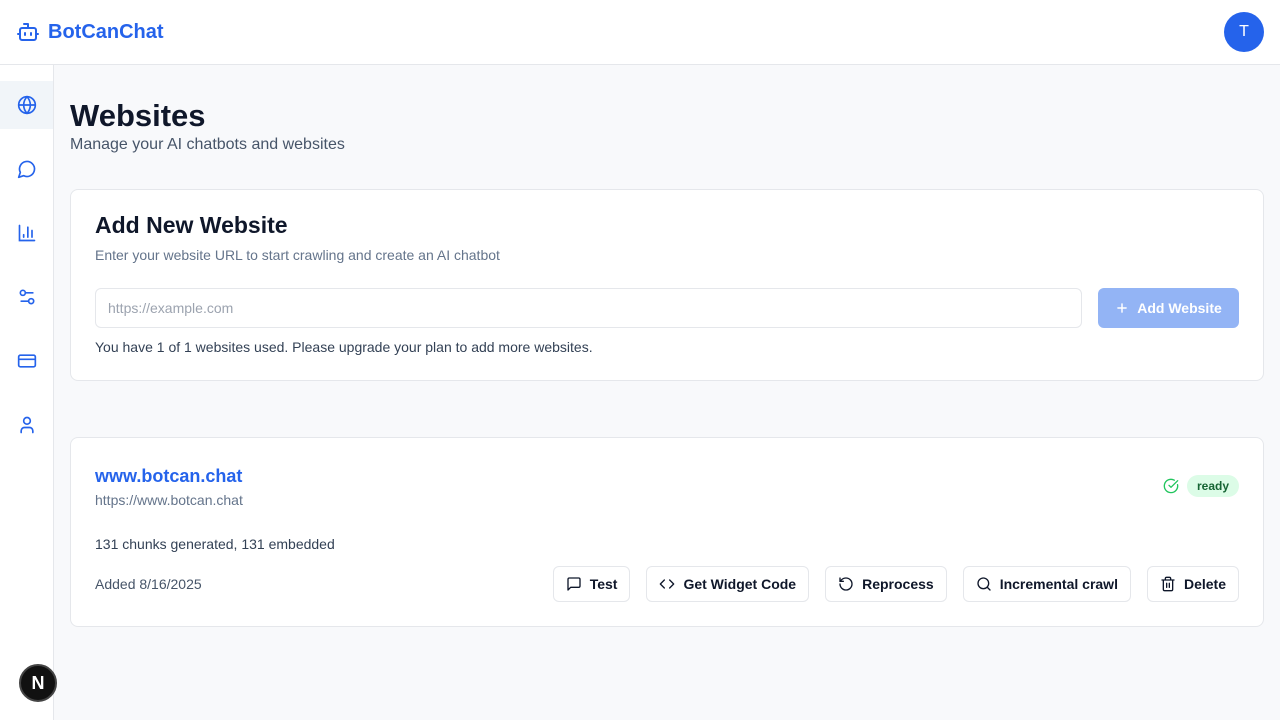 This screenshot has width=1280, height=720. I want to click on chat-bubble-icon, so click(26, 169).